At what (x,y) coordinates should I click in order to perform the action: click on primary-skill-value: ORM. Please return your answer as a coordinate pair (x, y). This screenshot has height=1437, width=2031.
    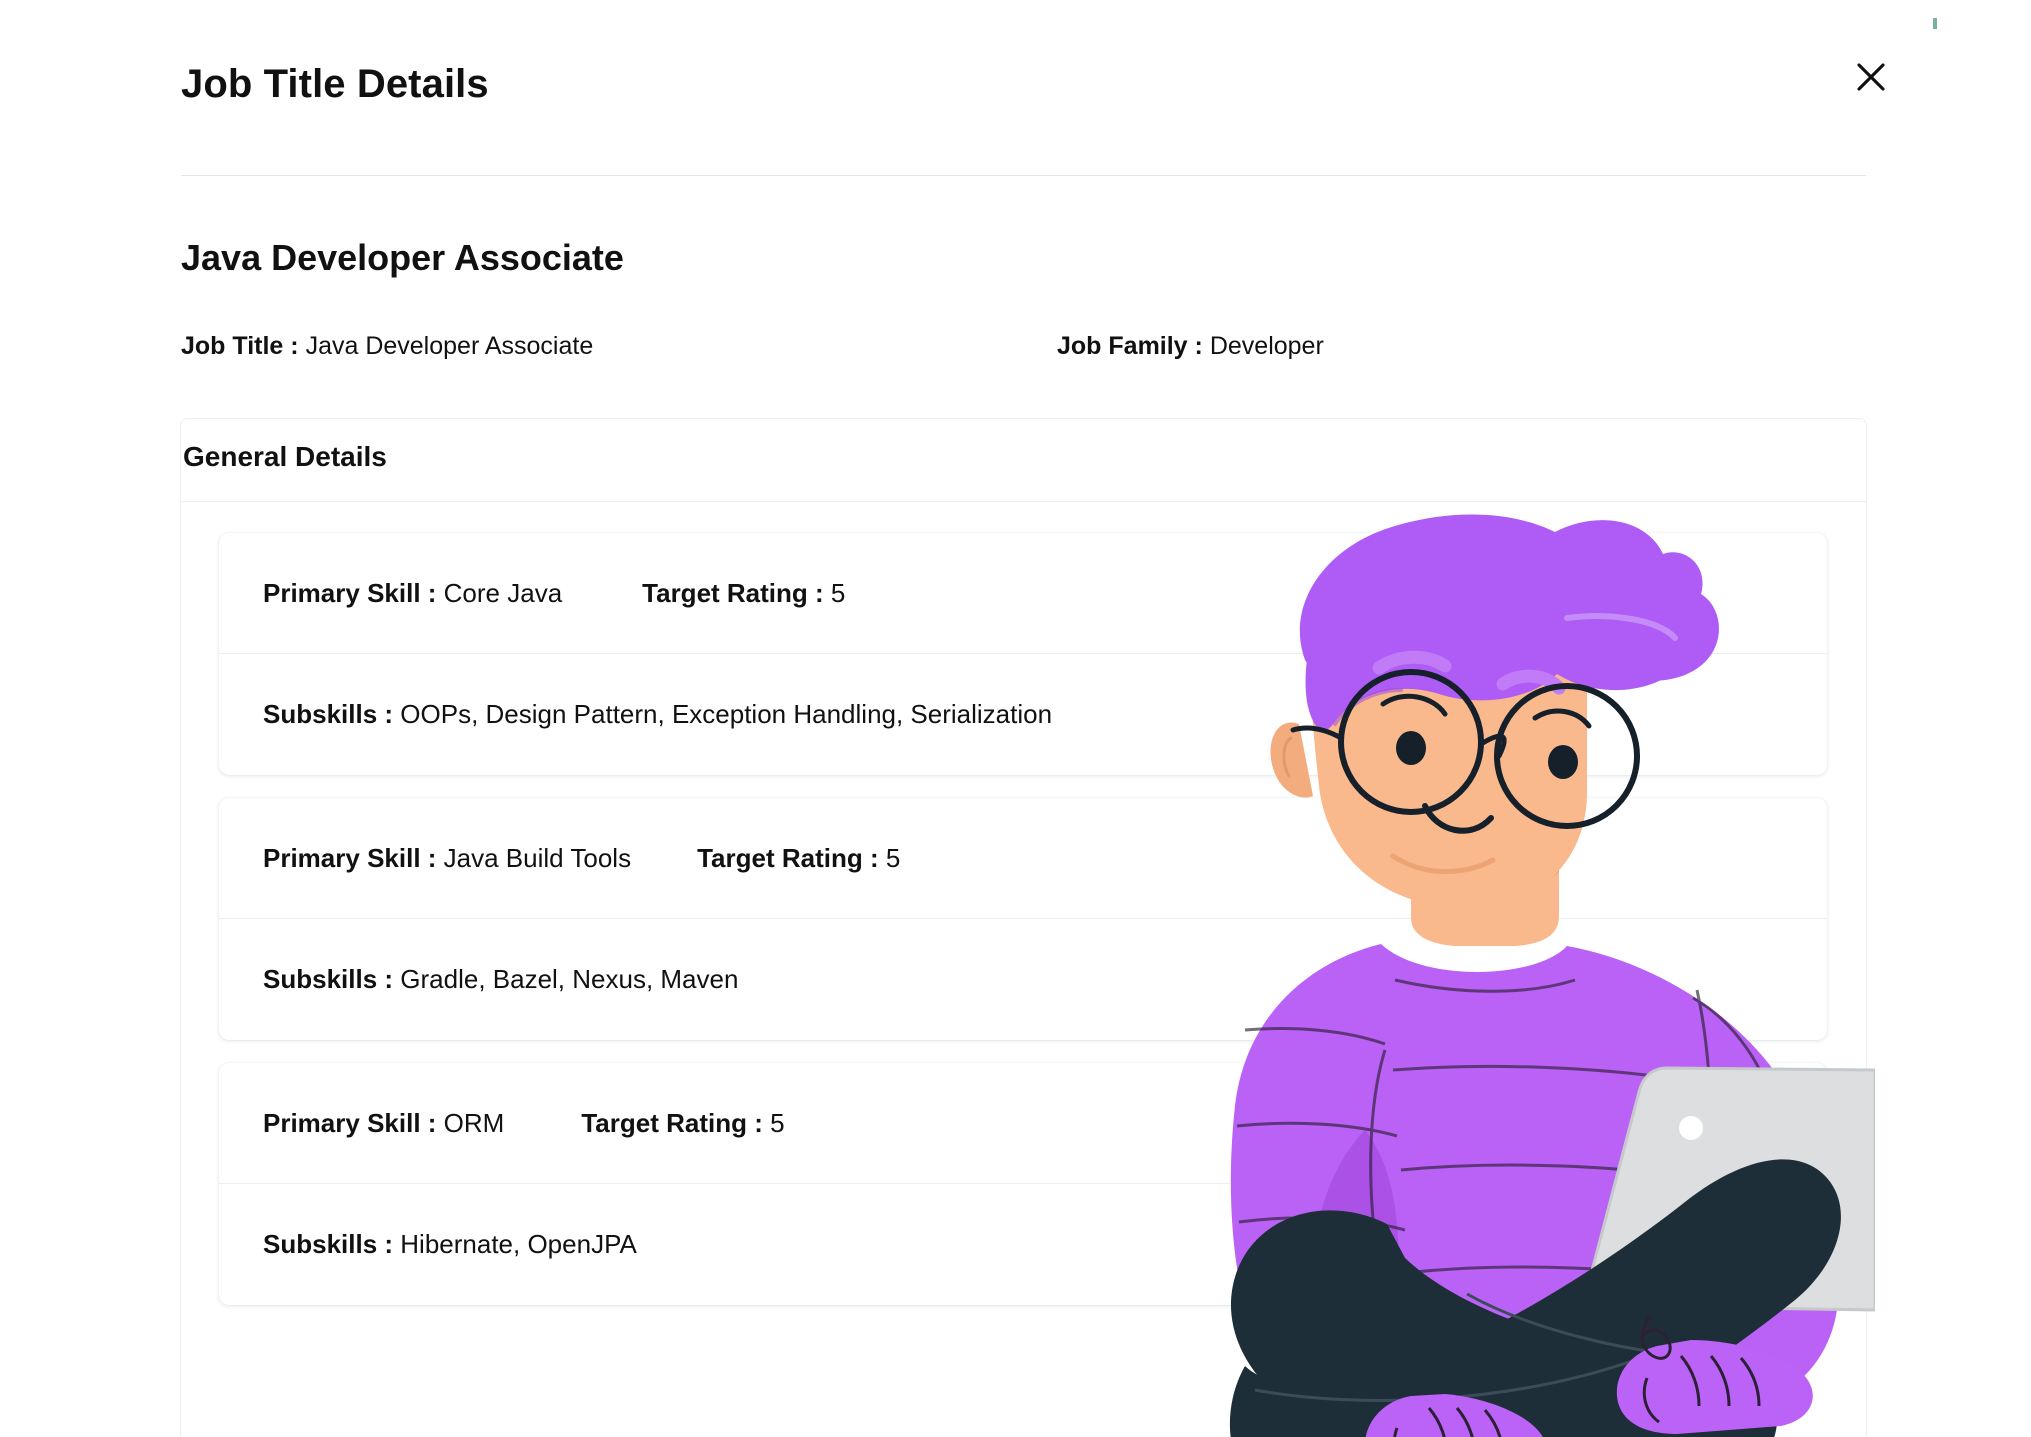
    Looking at the image, I should click on (474, 1122).